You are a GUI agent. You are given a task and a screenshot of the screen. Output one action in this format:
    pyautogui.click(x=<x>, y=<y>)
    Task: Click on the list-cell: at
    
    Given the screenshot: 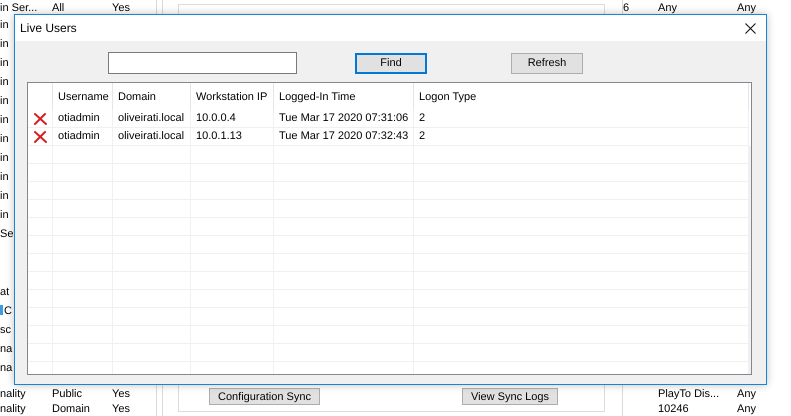 What is the action you would take?
    pyautogui.click(x=5, y=292)
    